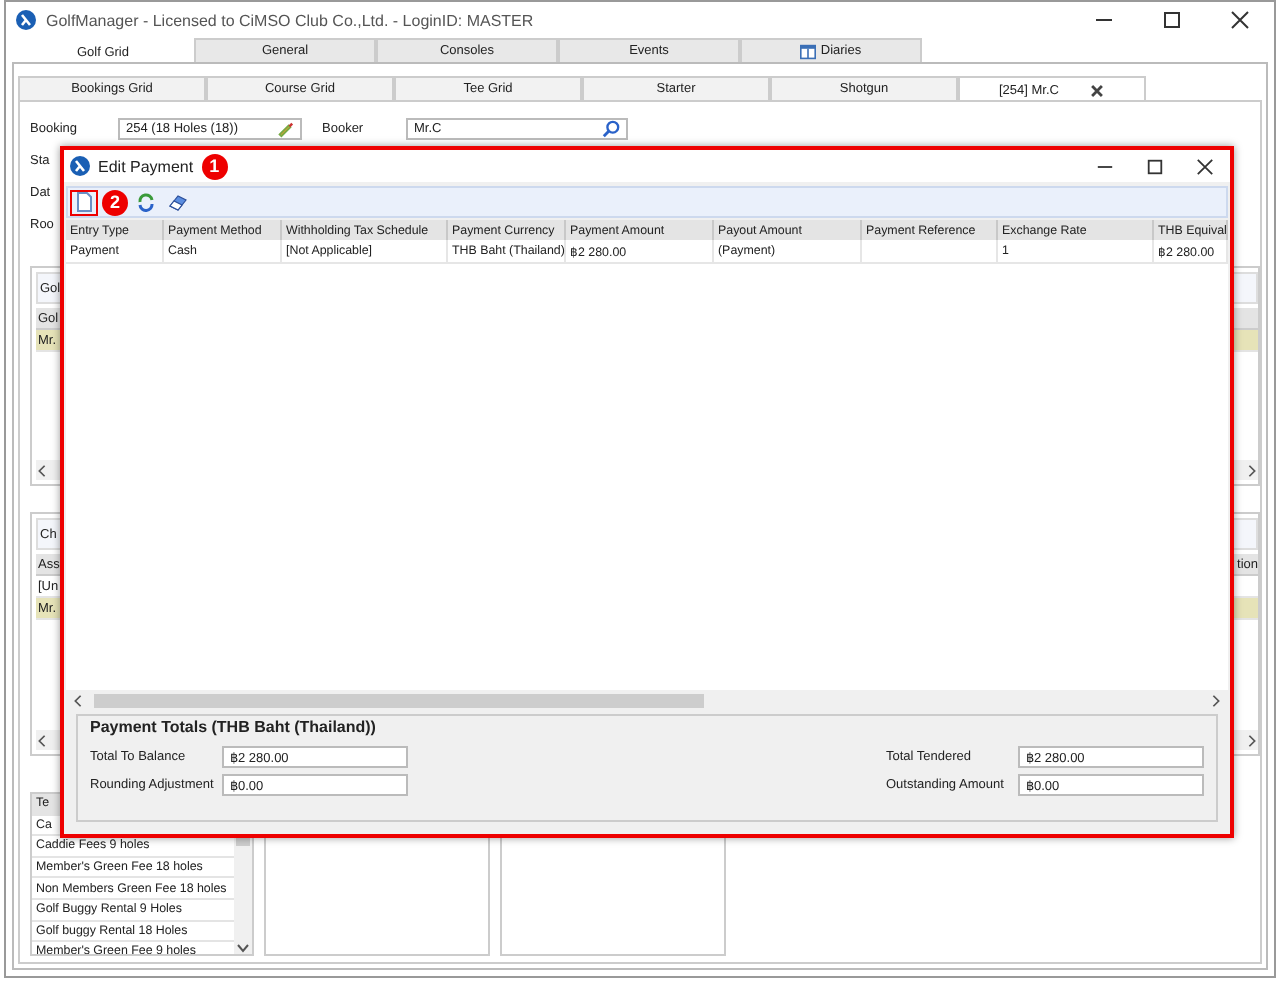  I want to click on pencil-icon, so click(285, 128).